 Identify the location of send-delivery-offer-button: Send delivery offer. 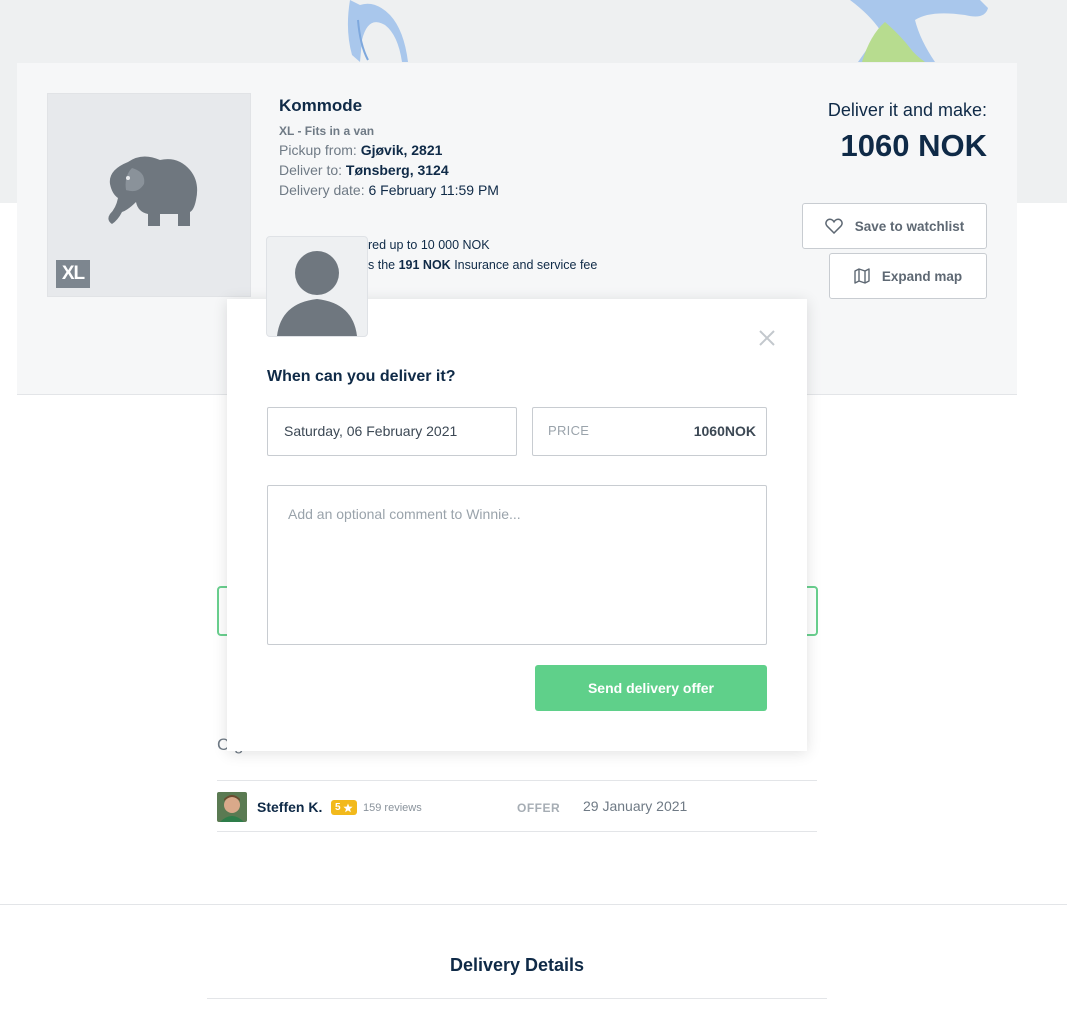
(651, 688).